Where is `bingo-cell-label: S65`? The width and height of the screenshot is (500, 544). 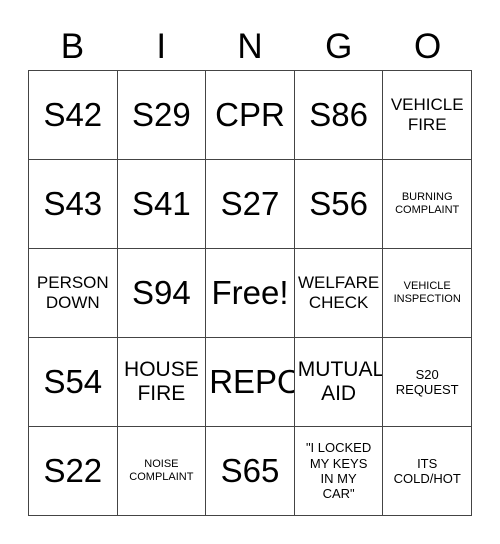 bingo-cell-label: S65 is located at coordinates (250, 470).